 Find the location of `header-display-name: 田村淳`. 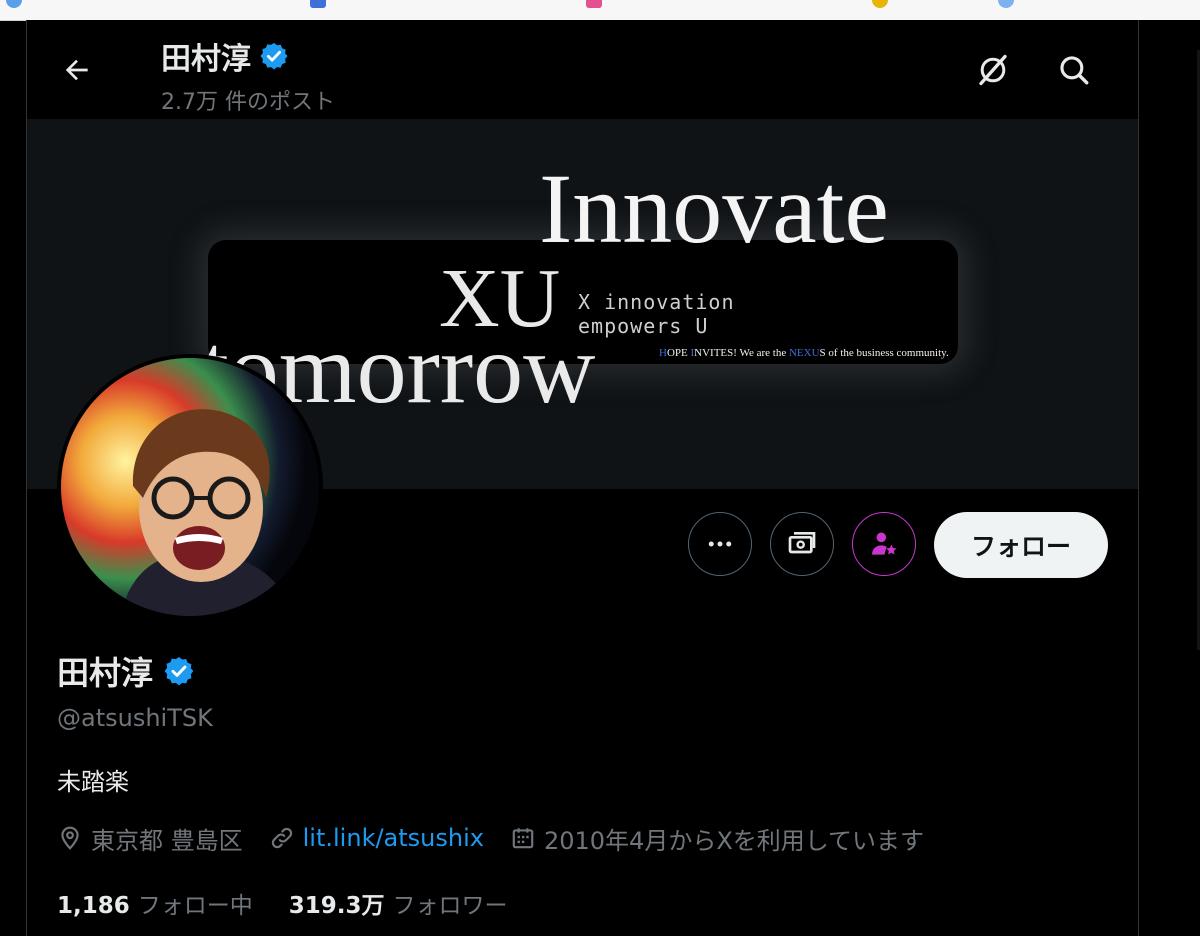

header-display-name: 田村淳 is located at coordinates (225, 56).